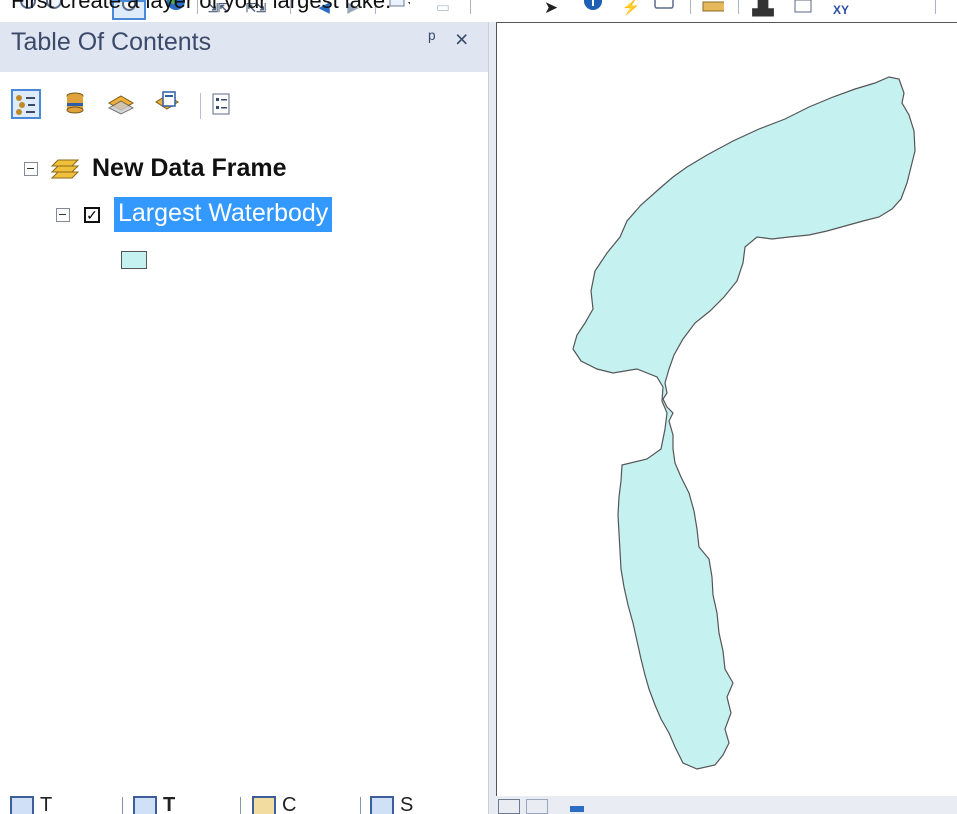 The image size is (957, 814). What do you see at coordinates (189, 168) in the screenshot?
I see `data-frame-label: New Data Frame` at bounding box center [189, 168].